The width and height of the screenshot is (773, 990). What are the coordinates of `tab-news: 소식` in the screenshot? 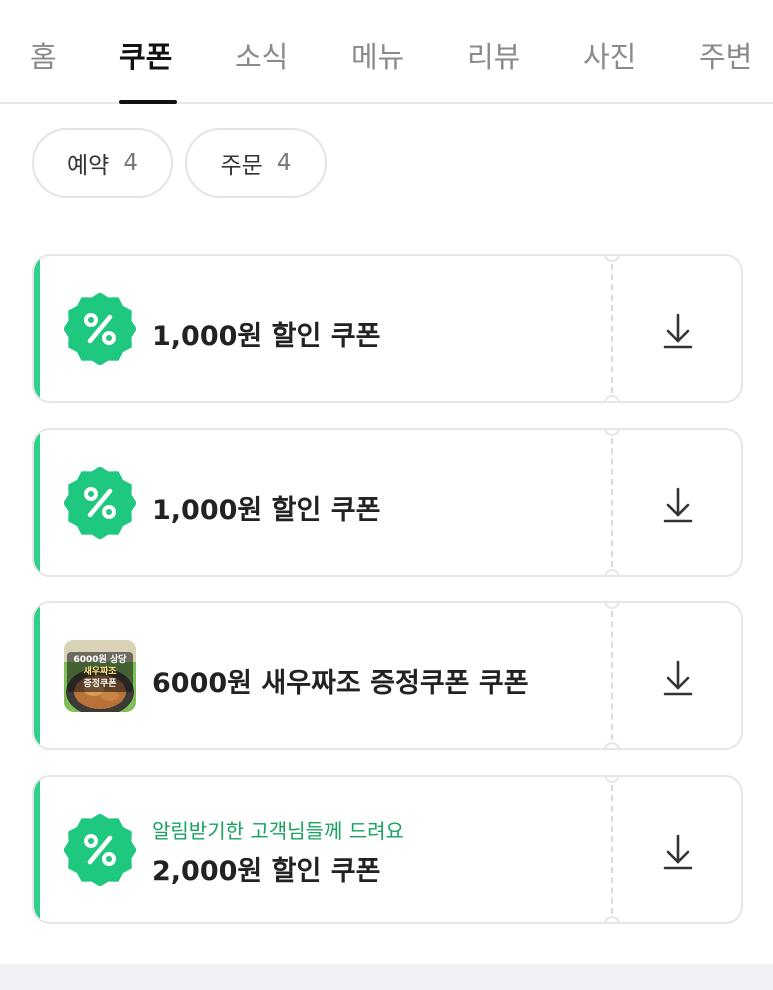 It's located at (261, 55).